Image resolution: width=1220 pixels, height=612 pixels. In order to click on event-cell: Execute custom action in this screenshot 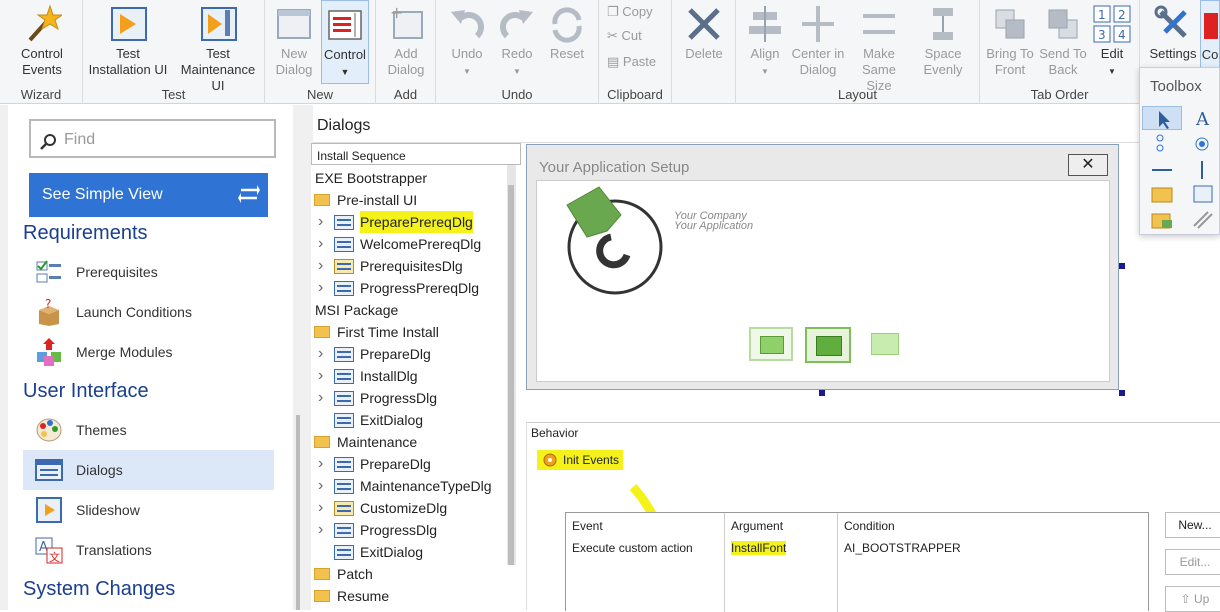, I will do `click(632, 548)`.